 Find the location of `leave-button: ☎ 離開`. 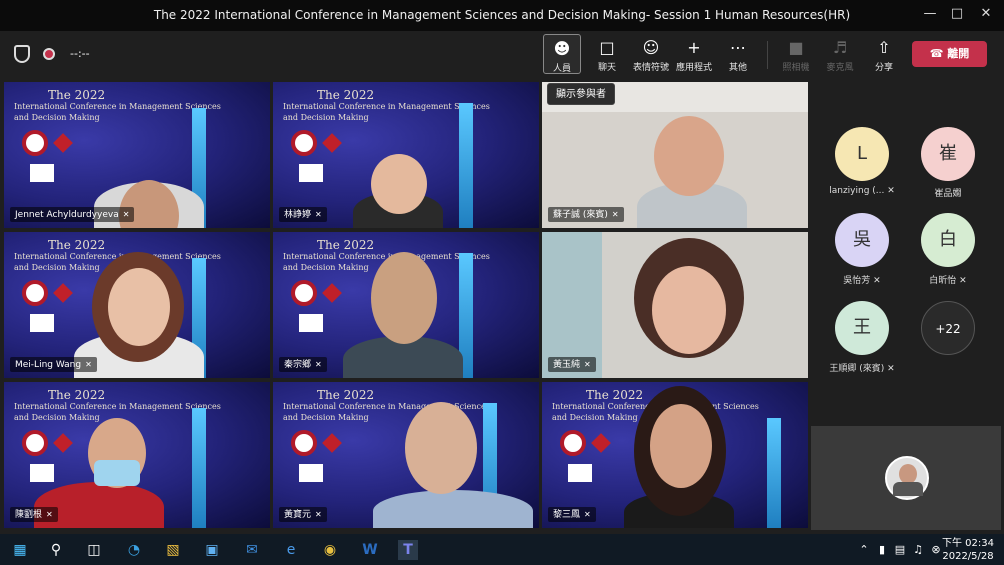

leave-button: ☎ 離開 is located at coordinates (949, 54).